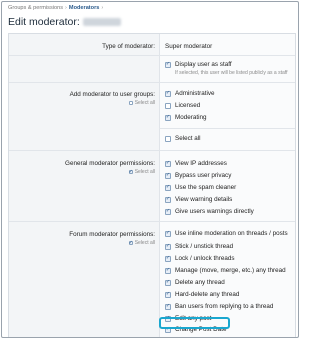 This screenshot has height=338, width=320. I want to click on general-permission: ✓ Bypass user privacy, so click(198, 175).